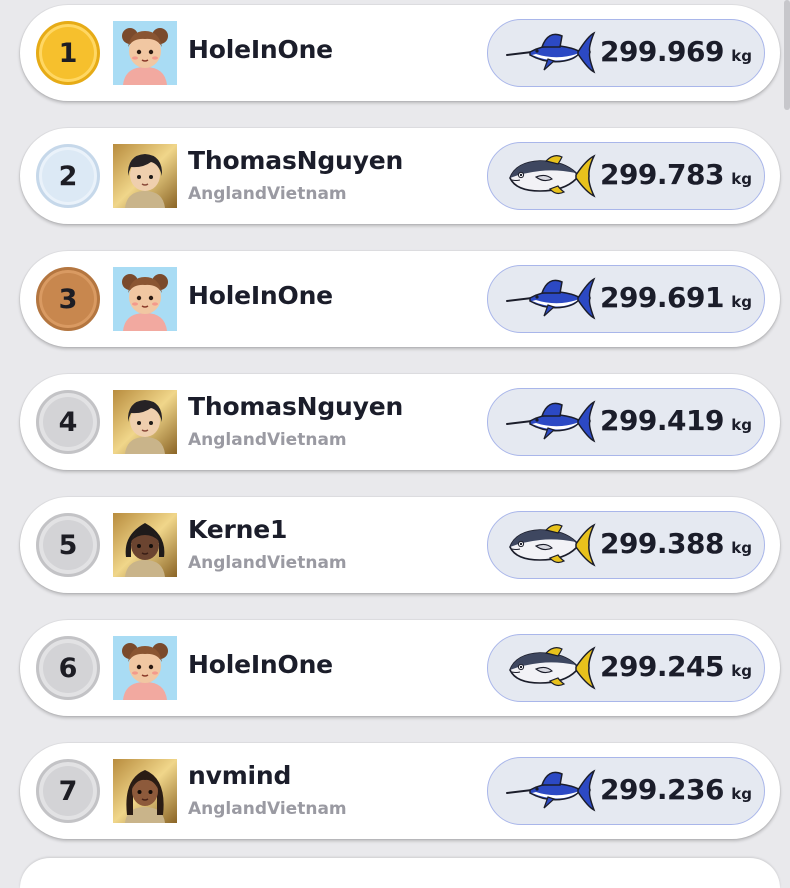  Describe the element at coordinates (662, 174) in the screenshot. I see `catch-weight: 299.783` at that location.